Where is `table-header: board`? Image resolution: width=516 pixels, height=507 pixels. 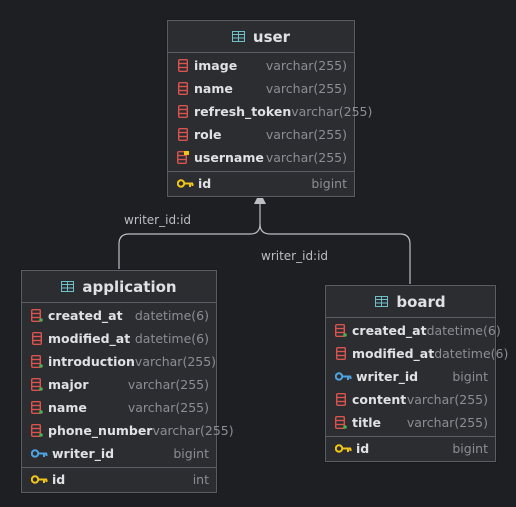
table-header: board is located at coordinates (410, 302).